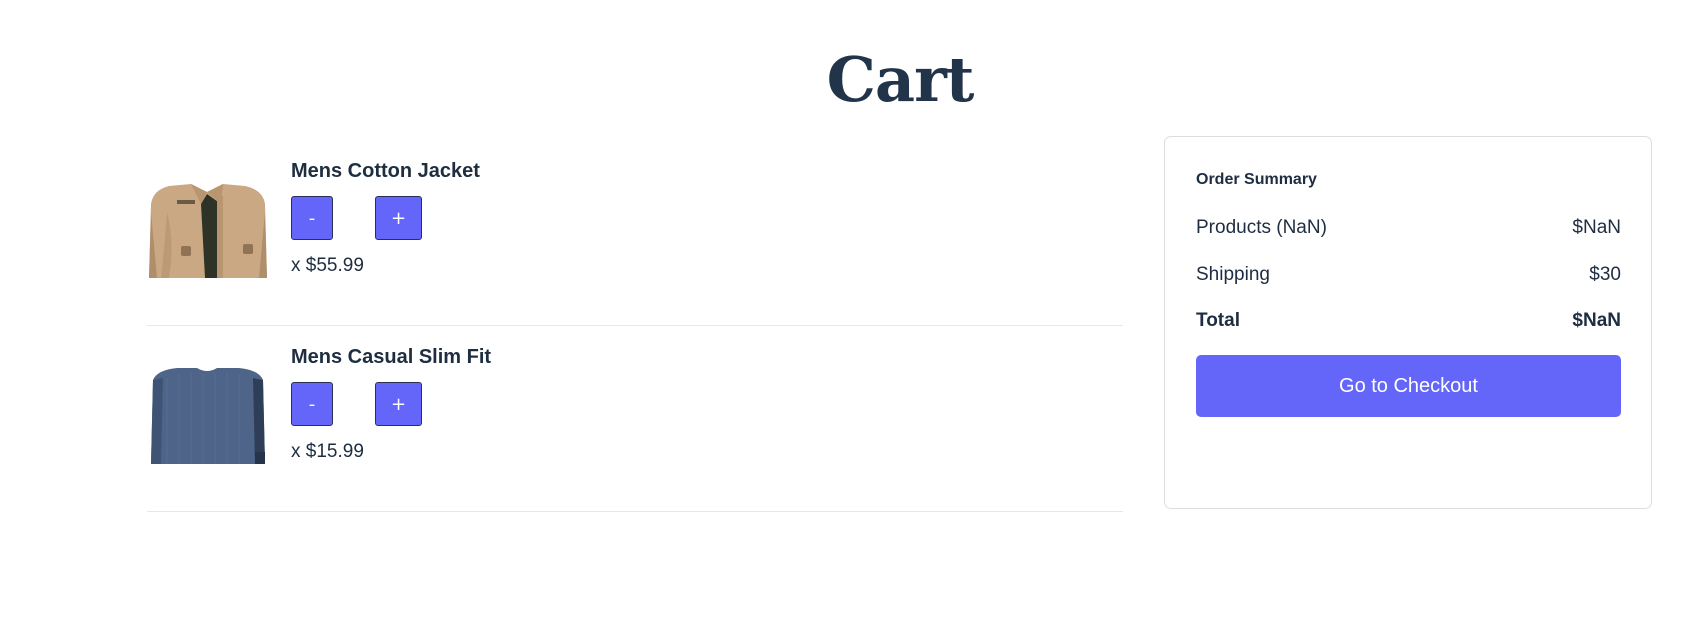  I want to click on summary-row-shipping: Shipping $30, so click(1408, 275).